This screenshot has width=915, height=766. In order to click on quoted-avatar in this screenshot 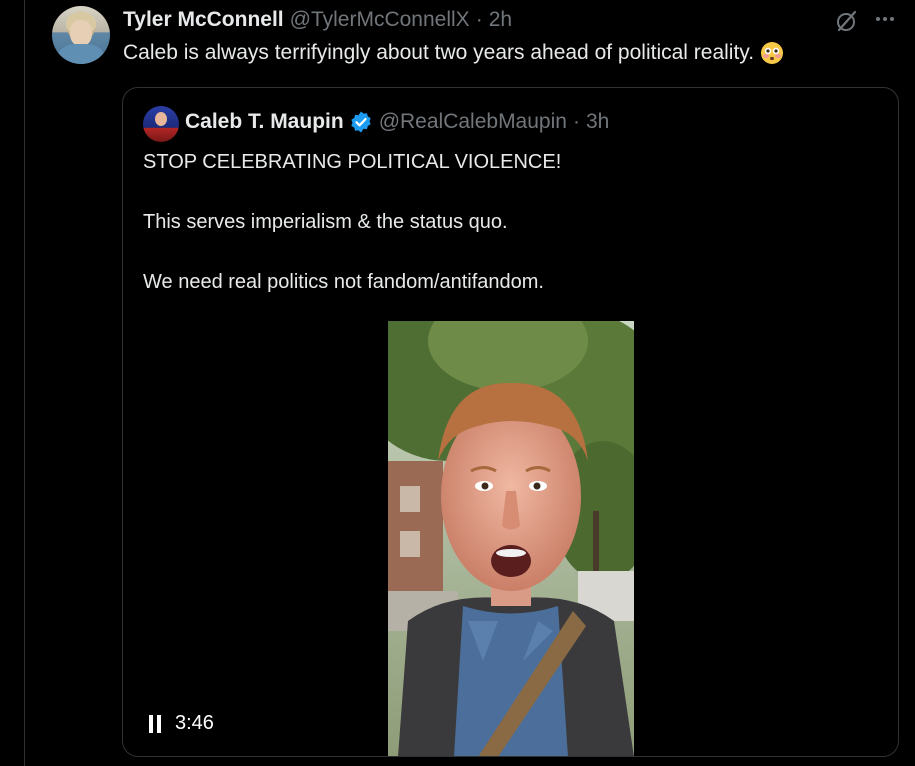, I will do `click(161, 124)`.